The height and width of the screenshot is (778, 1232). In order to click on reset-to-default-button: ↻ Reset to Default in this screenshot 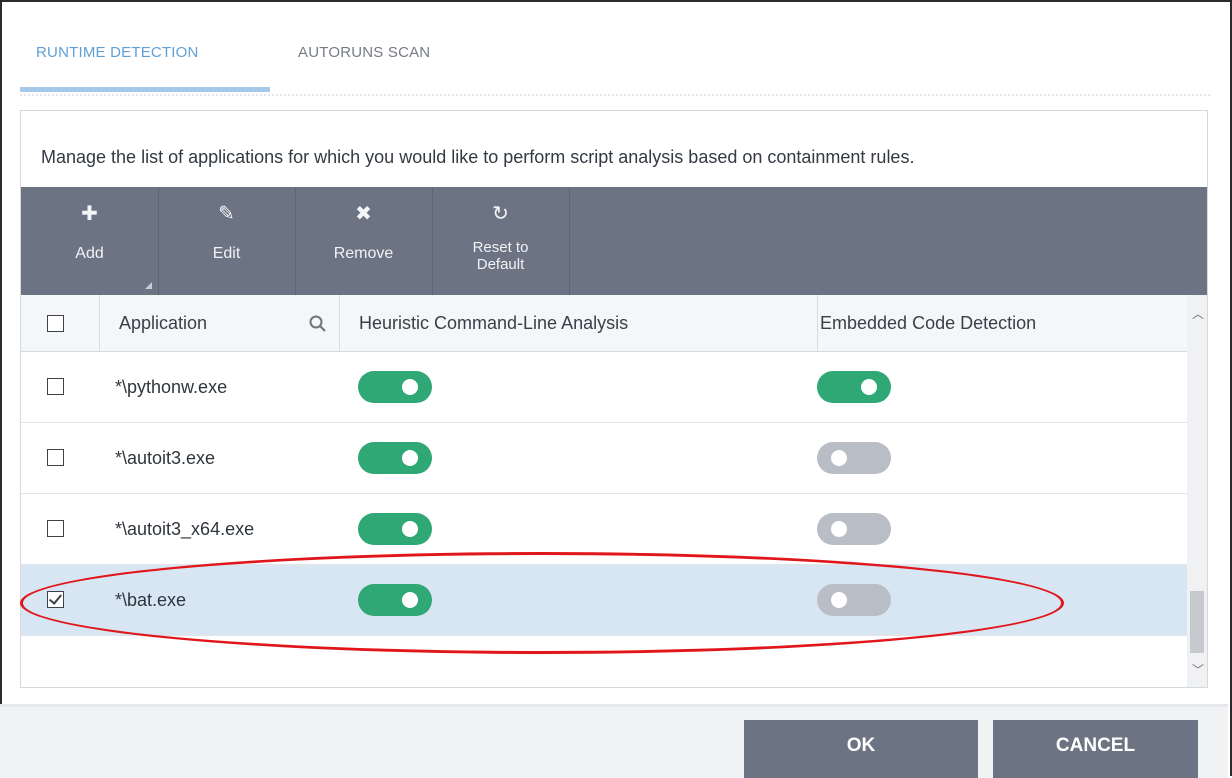, I will do `click(501, 241)`.